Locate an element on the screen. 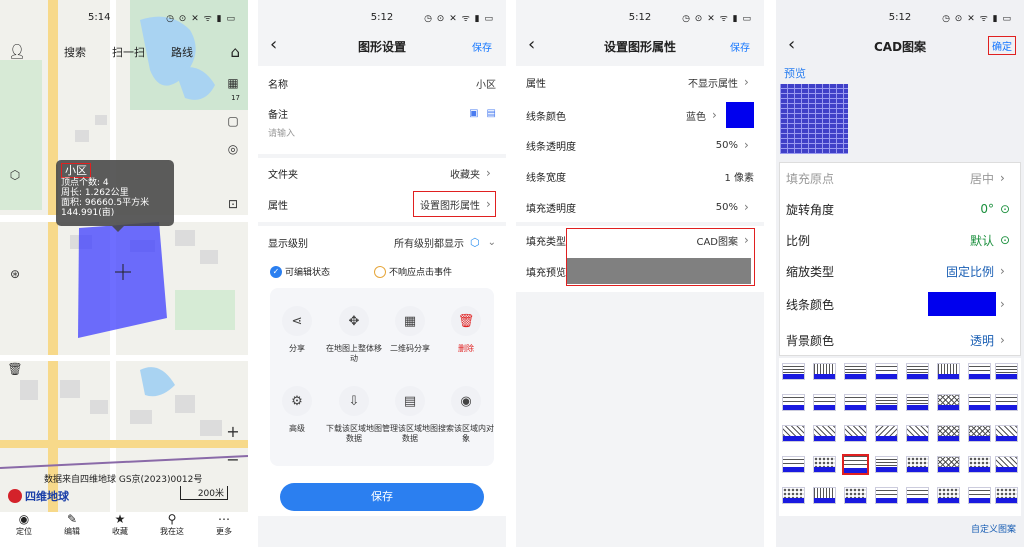 The width and height of the screenshot is (1024, 547). editable-checkbox: ✓ 可编辑状态 is located at coordinates (300, 271).